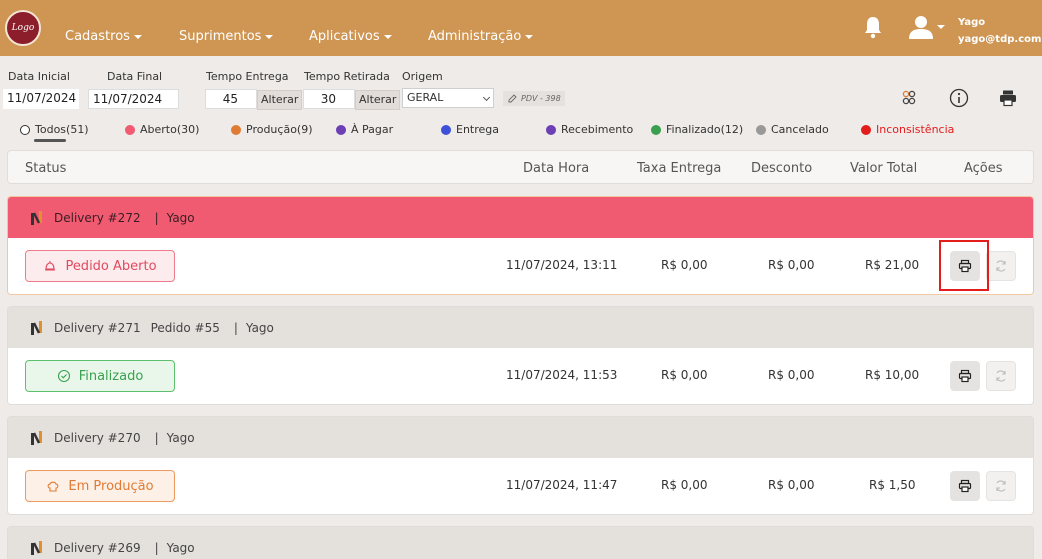 The height and width of the screenshot is (559, 1042). What do you see at coordinates (972, 22) in the screenshot?
I see `user-name: Yago` at bounding box center [972, 22].